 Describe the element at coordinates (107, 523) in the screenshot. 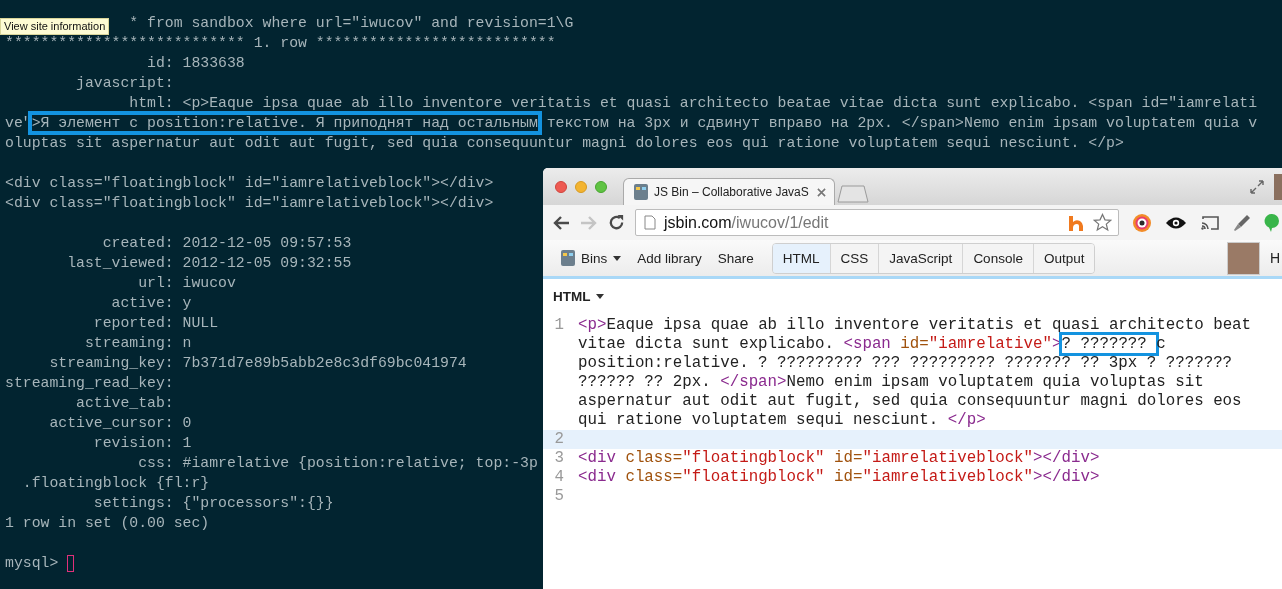

I see `terminal-line: 1 row in set (0.00 sec)` at that location.